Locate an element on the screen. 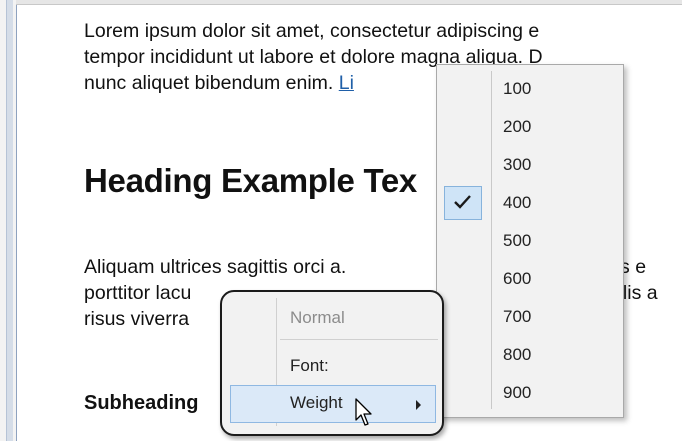 This screenshot has height=441, width=682. editor-left-gutter is located at coordinates (8, 220).